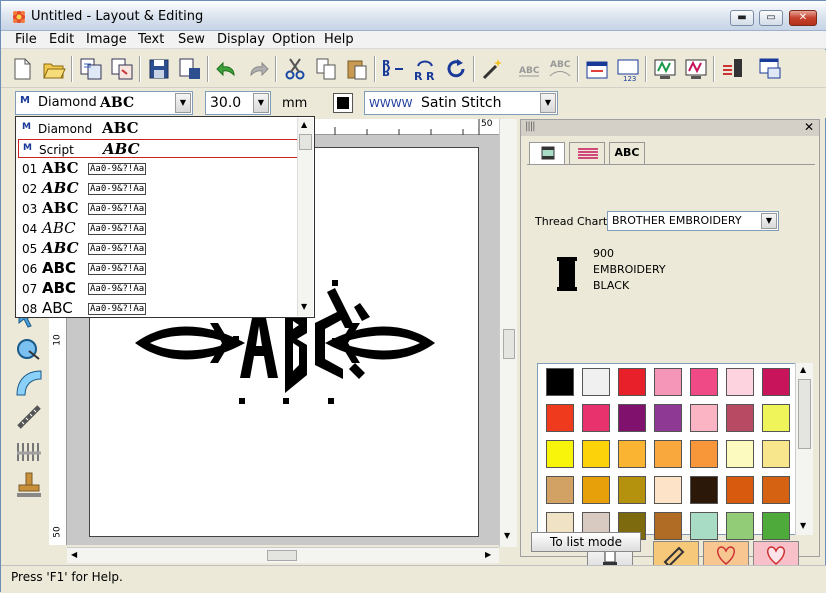 The height and width of the screenshot is (593, 826). Describe the element at coordinates (158, 249) in the screenshot. I see `list-item: 05 ABC Aa0-9&?!Aa` at that location.